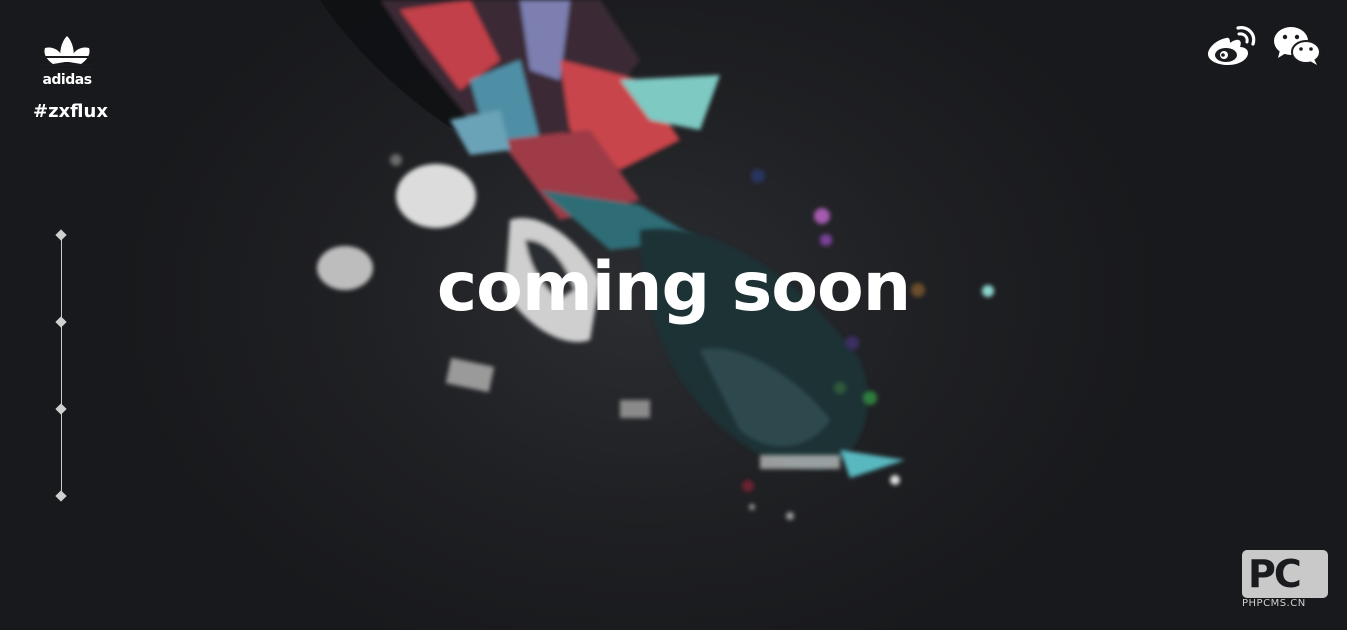 This screenshot has height=630, width=1347. What do you see at coordinates (67, 80) in the screenshot?
I see `brand-wordmark: adidas` at bounding box center [67, 80].